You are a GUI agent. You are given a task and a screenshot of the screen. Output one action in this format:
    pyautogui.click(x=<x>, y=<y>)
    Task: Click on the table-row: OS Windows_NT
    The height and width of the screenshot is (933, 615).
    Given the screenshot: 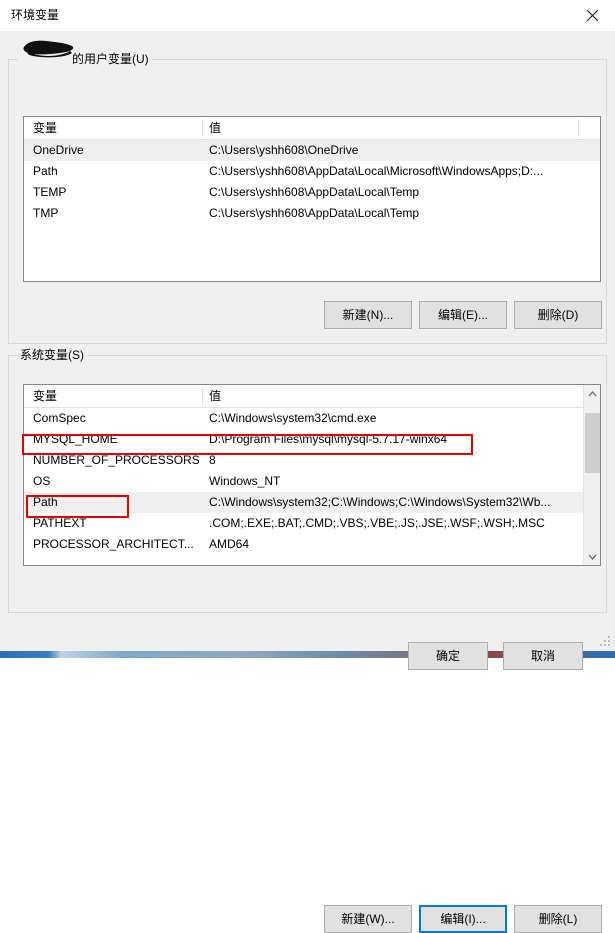 What is the action you would take?
    pyautogui.click(x=312, y=481)
    